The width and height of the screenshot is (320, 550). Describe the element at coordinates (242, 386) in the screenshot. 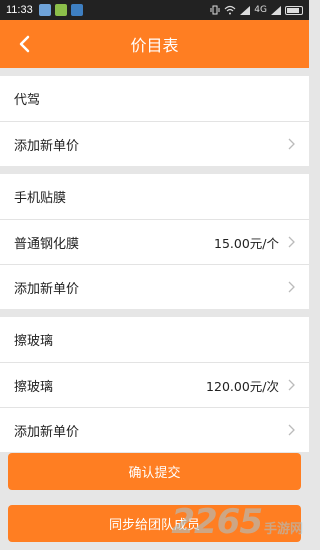

I see `price-value: 120.00元/次` at that location.